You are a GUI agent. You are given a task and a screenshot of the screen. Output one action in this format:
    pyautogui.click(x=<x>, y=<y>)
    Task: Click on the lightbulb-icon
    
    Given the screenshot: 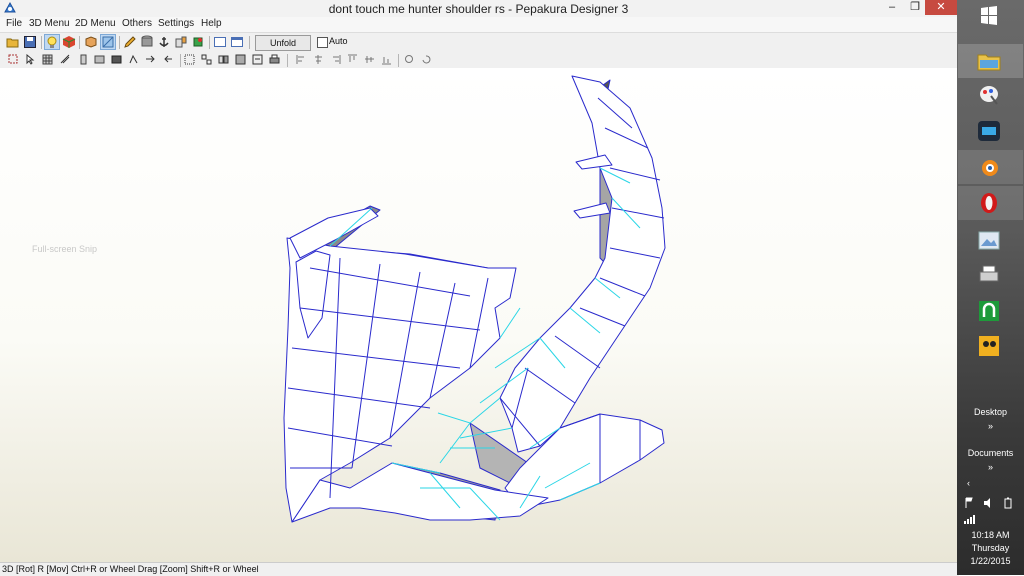 What is the action you would take?
    pyautogui.click(x=52, y=42)
    